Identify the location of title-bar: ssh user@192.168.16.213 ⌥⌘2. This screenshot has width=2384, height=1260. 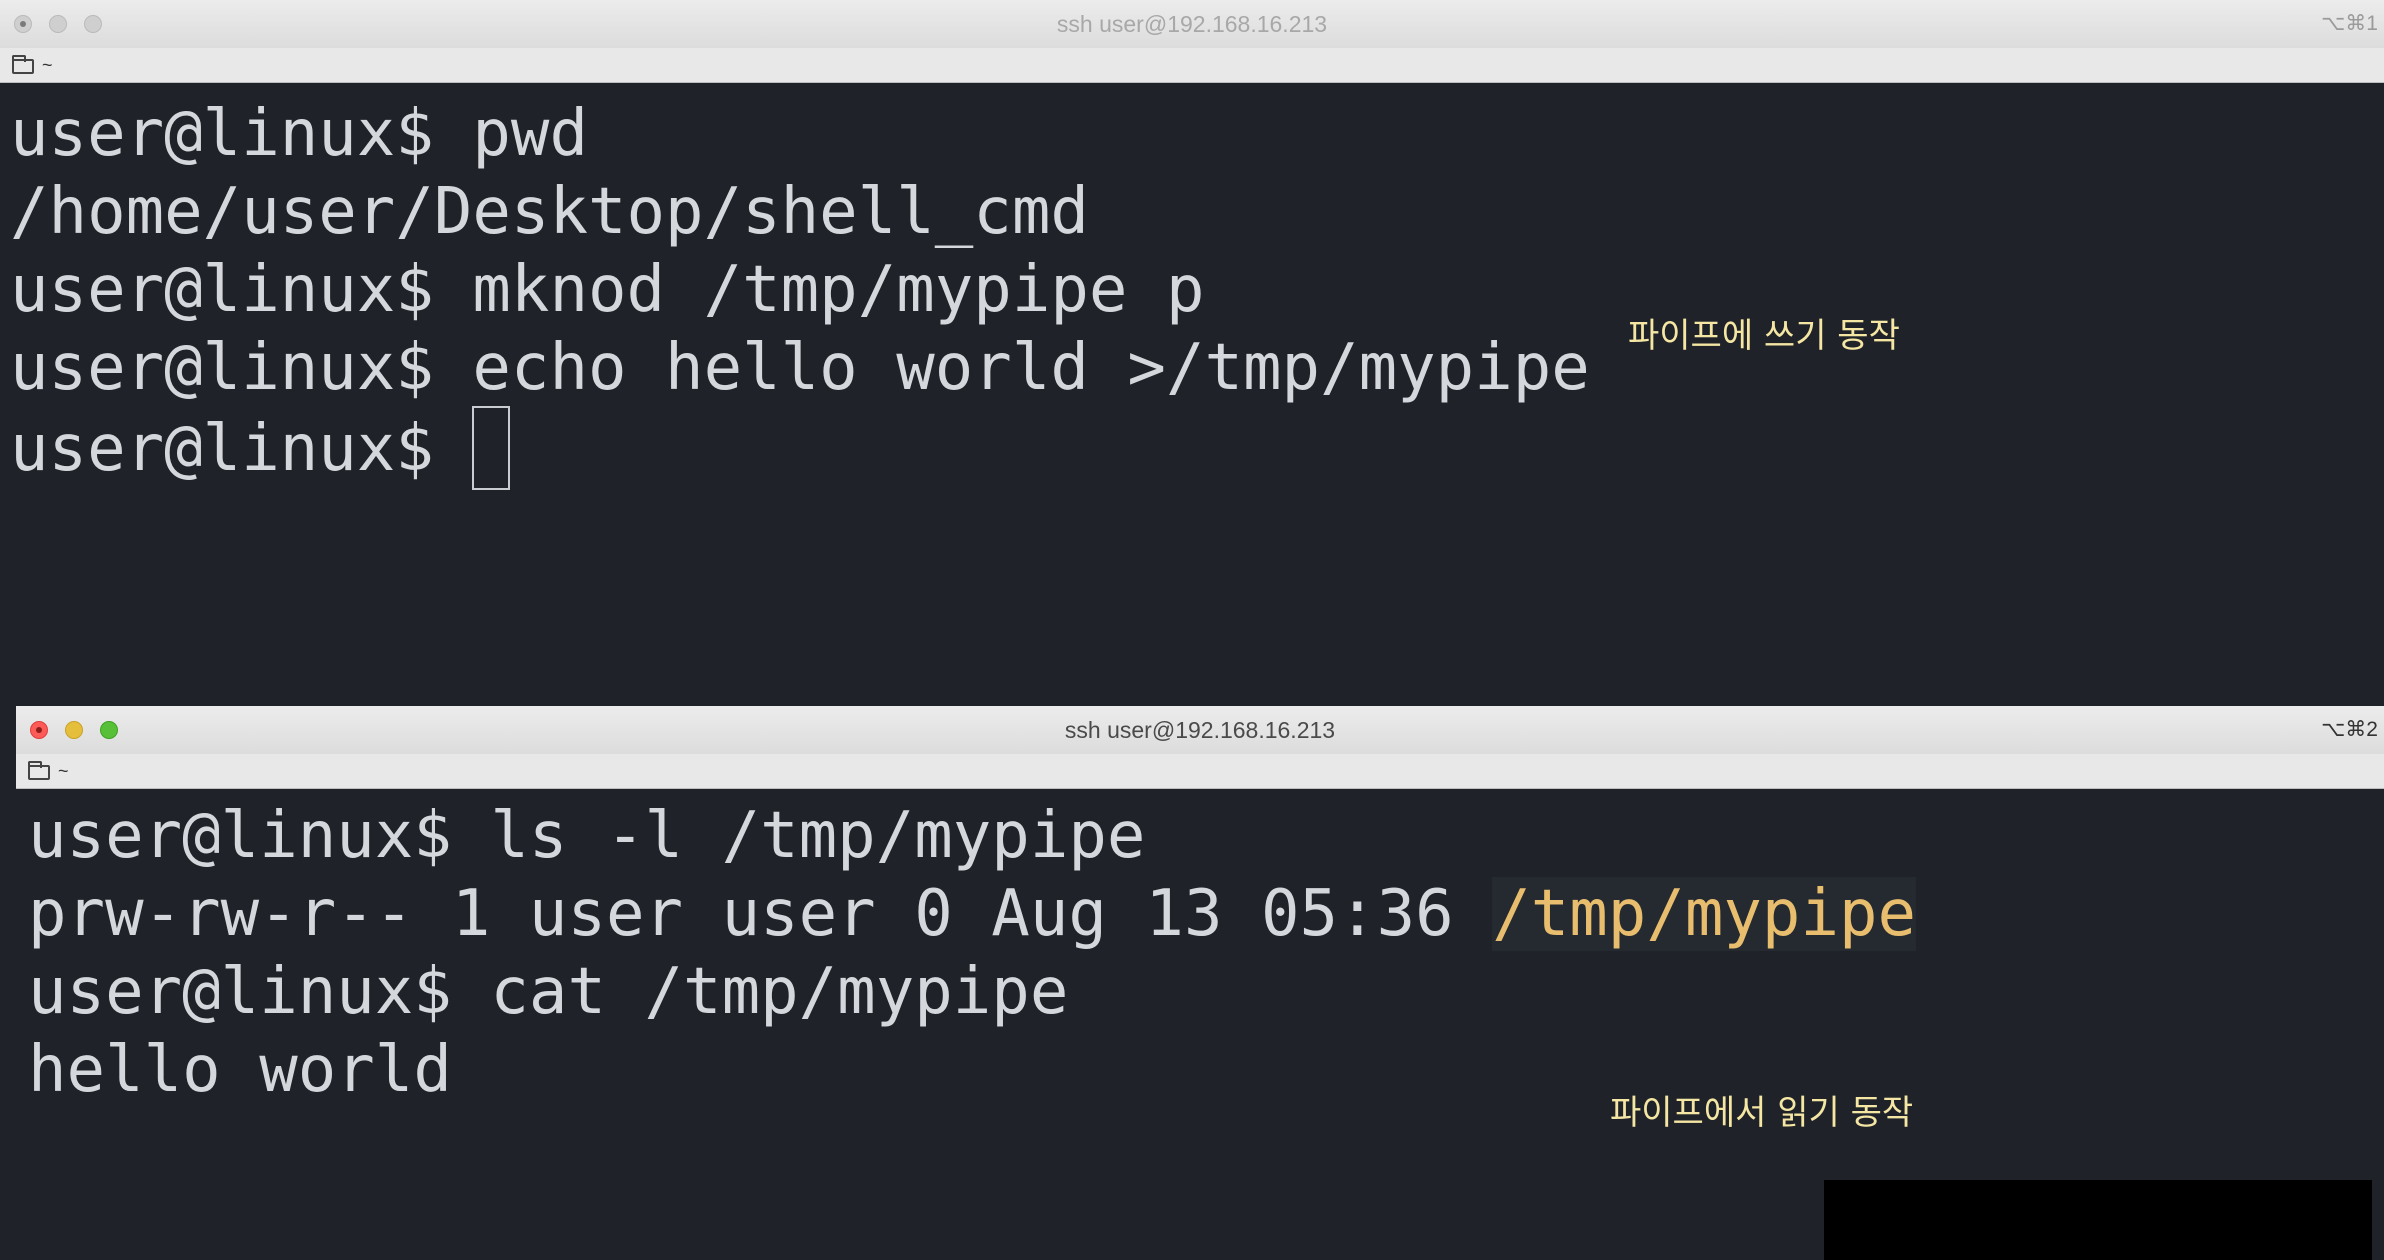
(1200, 730).